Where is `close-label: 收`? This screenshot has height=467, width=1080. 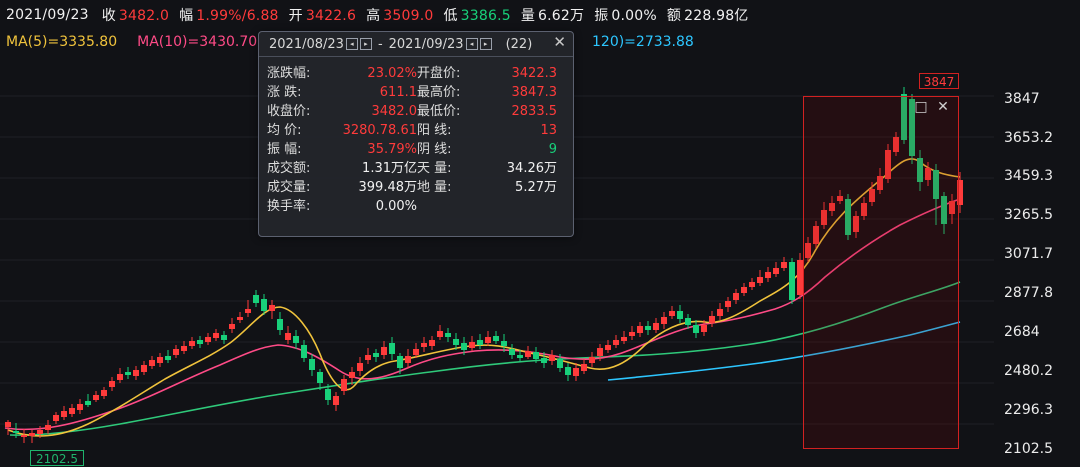
close-label: 收 is located at coordinates (108, 16).